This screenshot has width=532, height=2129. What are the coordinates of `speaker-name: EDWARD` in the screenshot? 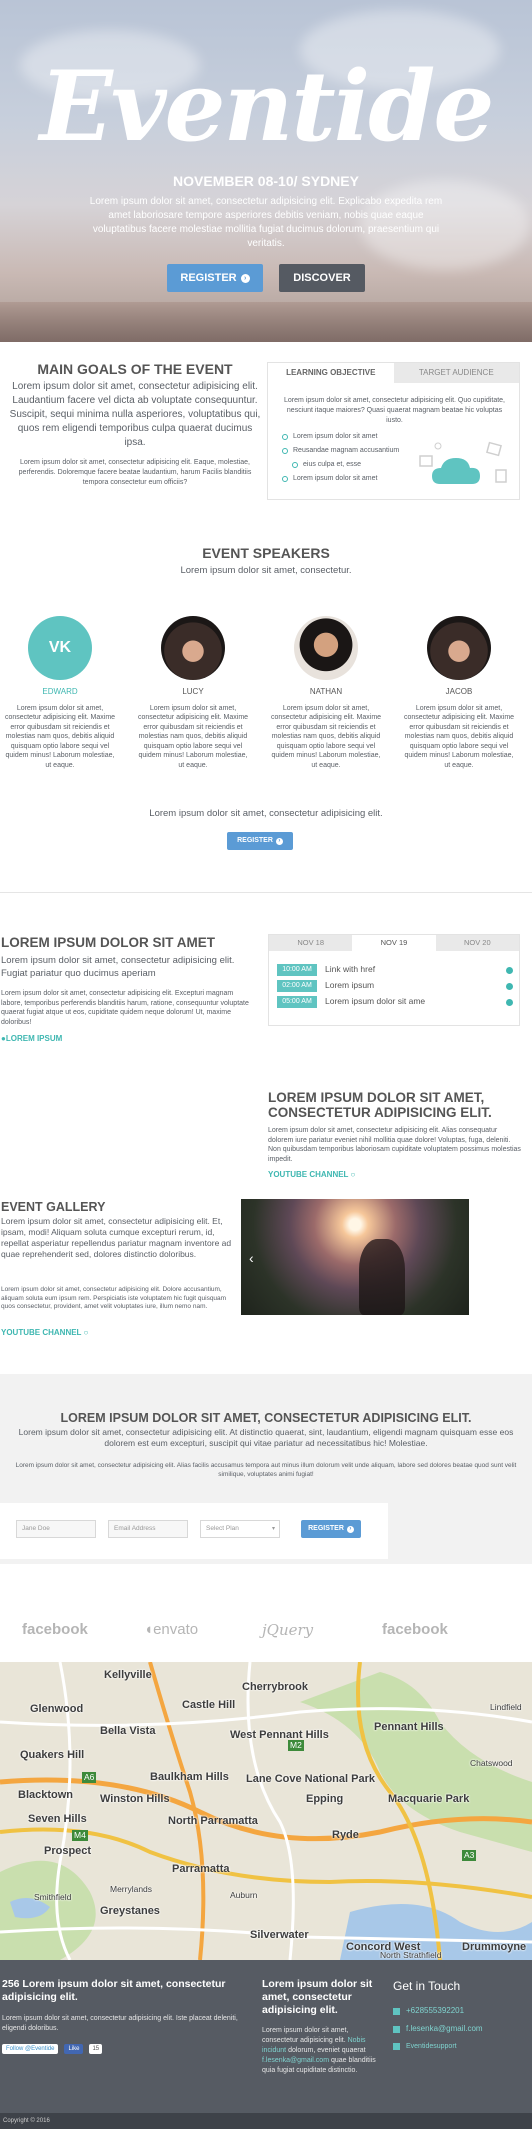 It's located at (60, 692).